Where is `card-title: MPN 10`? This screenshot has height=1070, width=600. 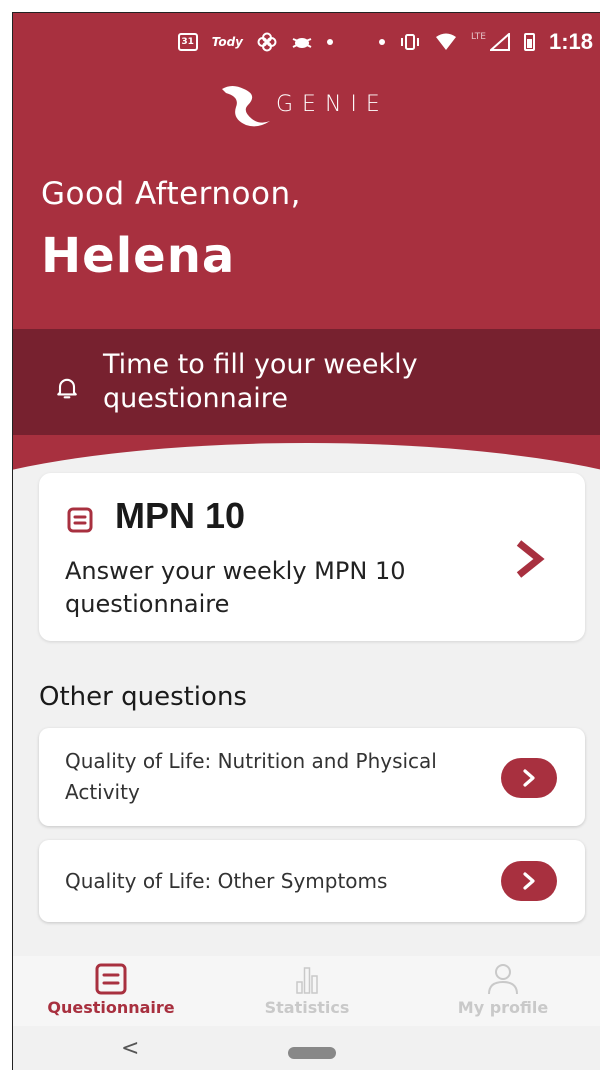
card-title: MPN 10 is located at coordinates (180, 515).